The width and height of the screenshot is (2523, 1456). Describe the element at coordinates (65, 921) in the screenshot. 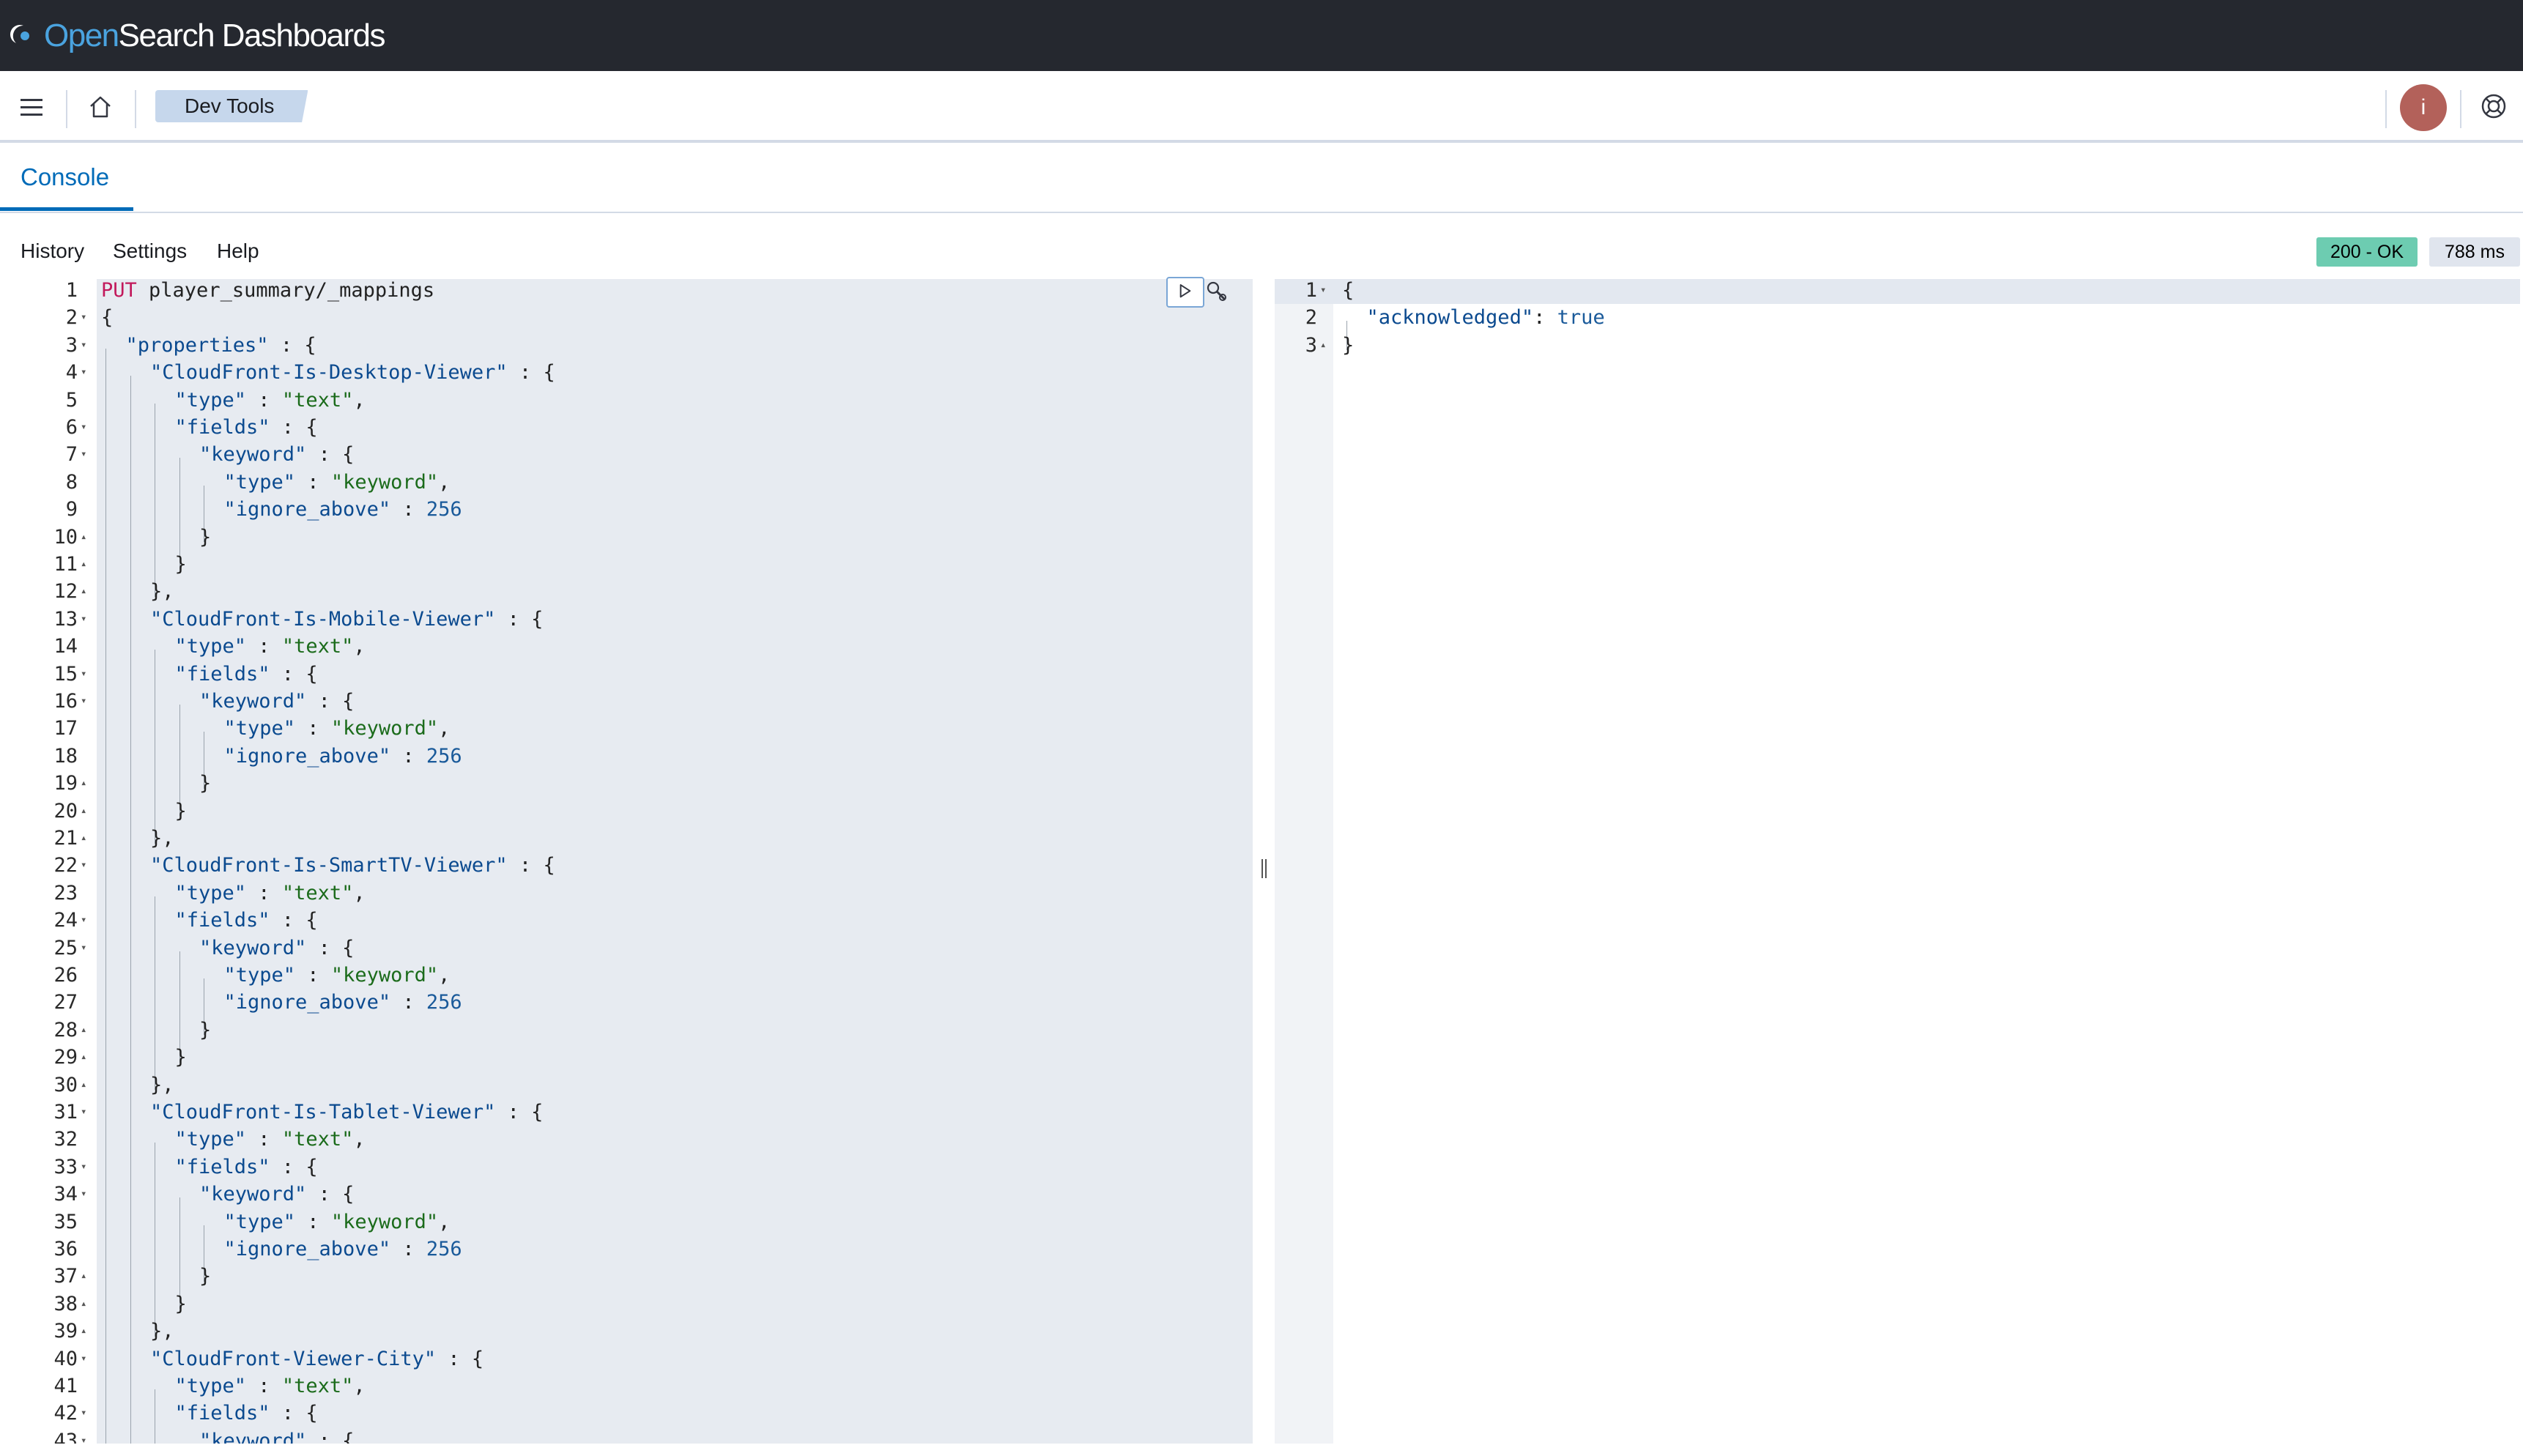

I see `line-number: 24` at that location.